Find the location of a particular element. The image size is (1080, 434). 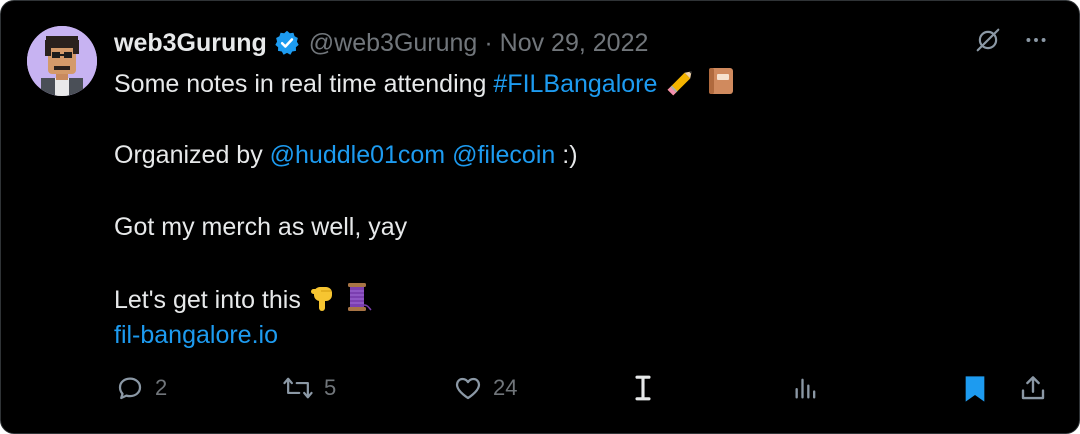

tweet-line-4-text: Let's get into this is located at coordinates (207, 300).